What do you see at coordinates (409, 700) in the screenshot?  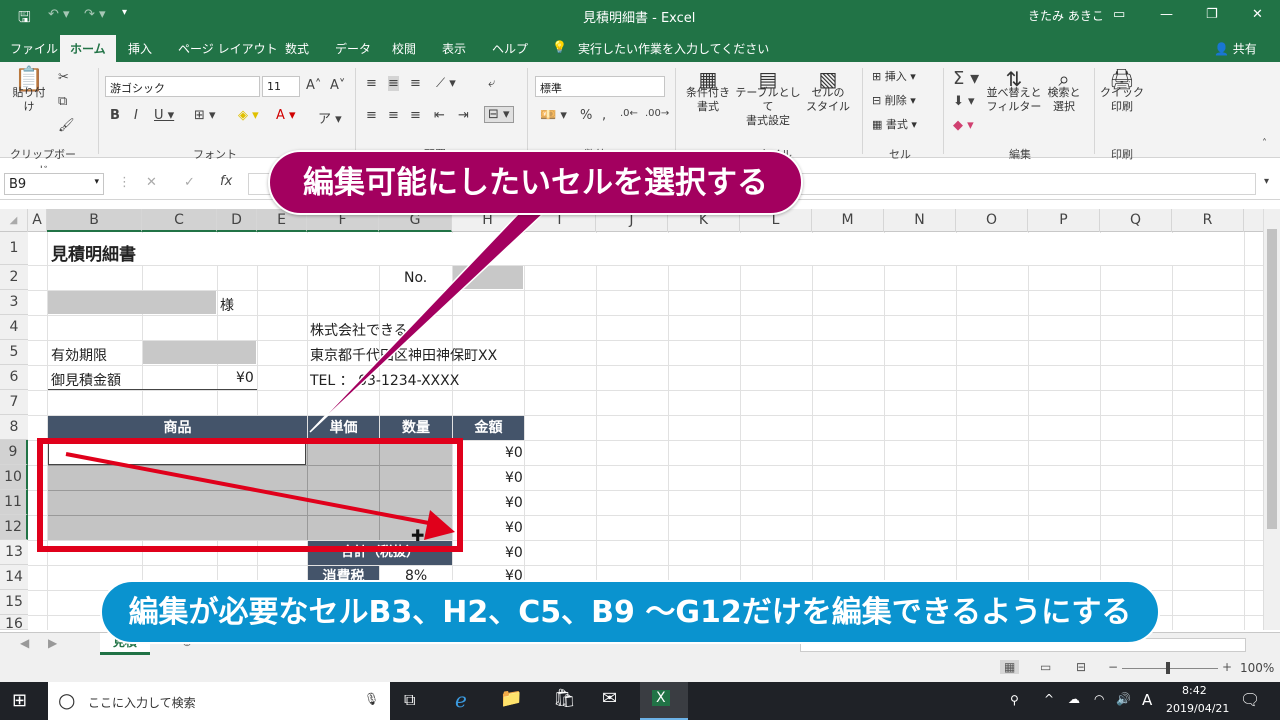 I see `task-view-icon: ⧉` at bounding box center [409, 700].